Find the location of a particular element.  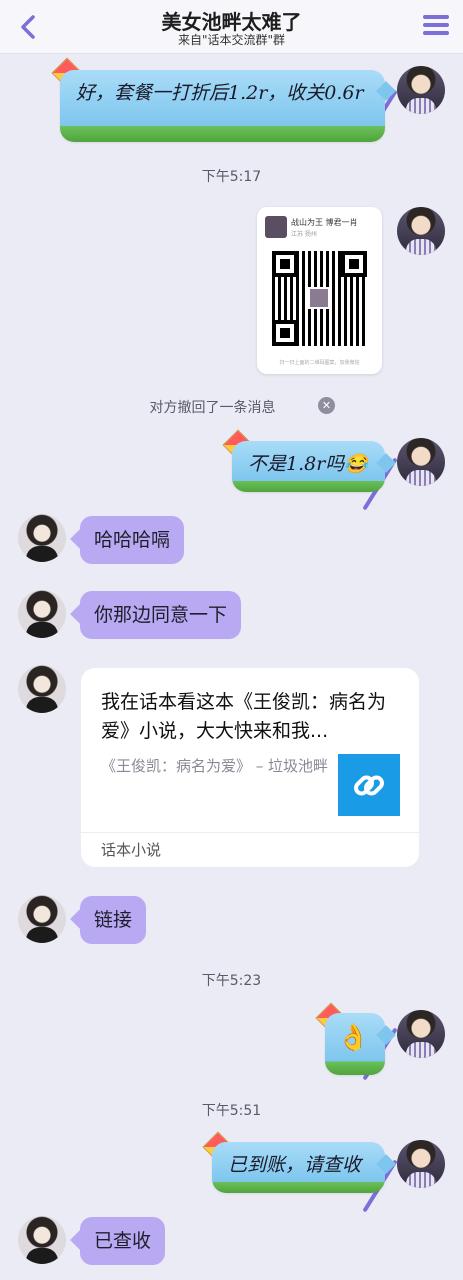

message-text: 不是1.8r吗😂 is located at coordinates (308, 464).